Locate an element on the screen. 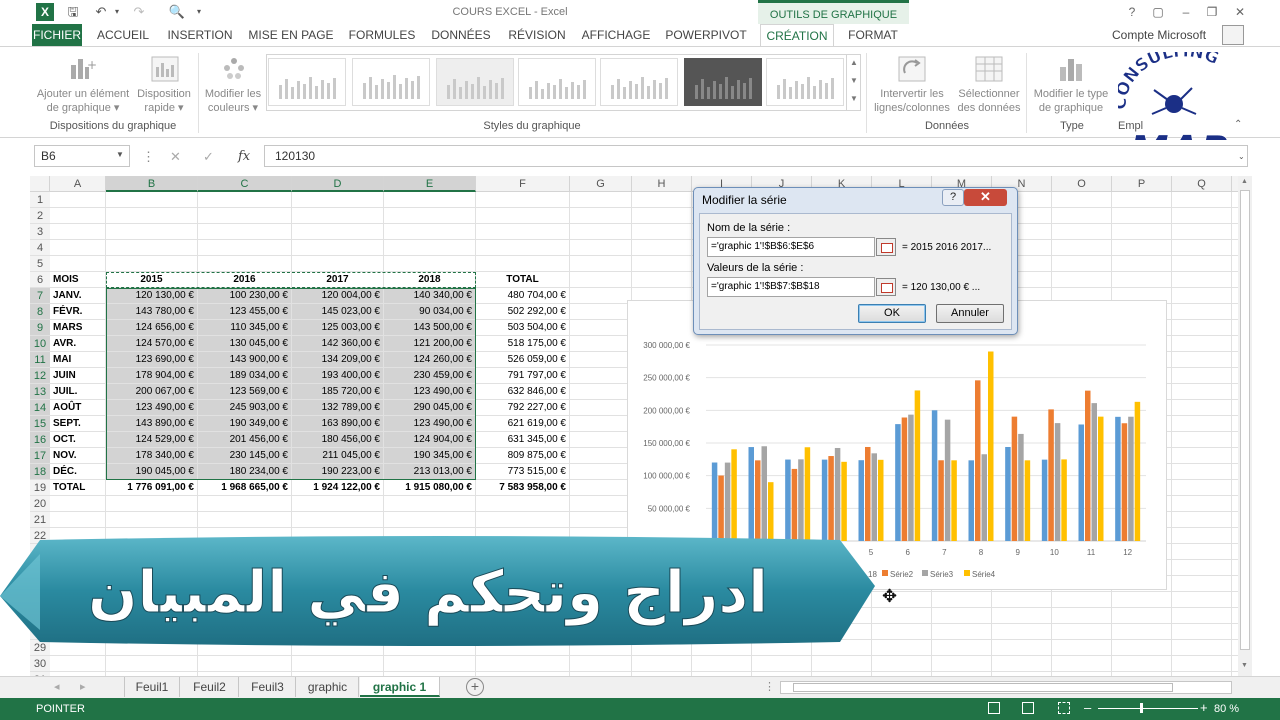 This screenshot has width=1280, height=720. value-cell: 773 515,00 € is located at coordinates (521, 472).